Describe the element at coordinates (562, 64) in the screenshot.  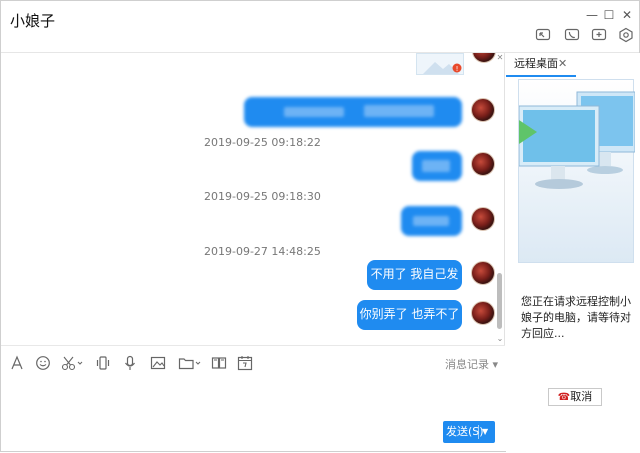
I see `tab-close-icon: ✕` at that location.